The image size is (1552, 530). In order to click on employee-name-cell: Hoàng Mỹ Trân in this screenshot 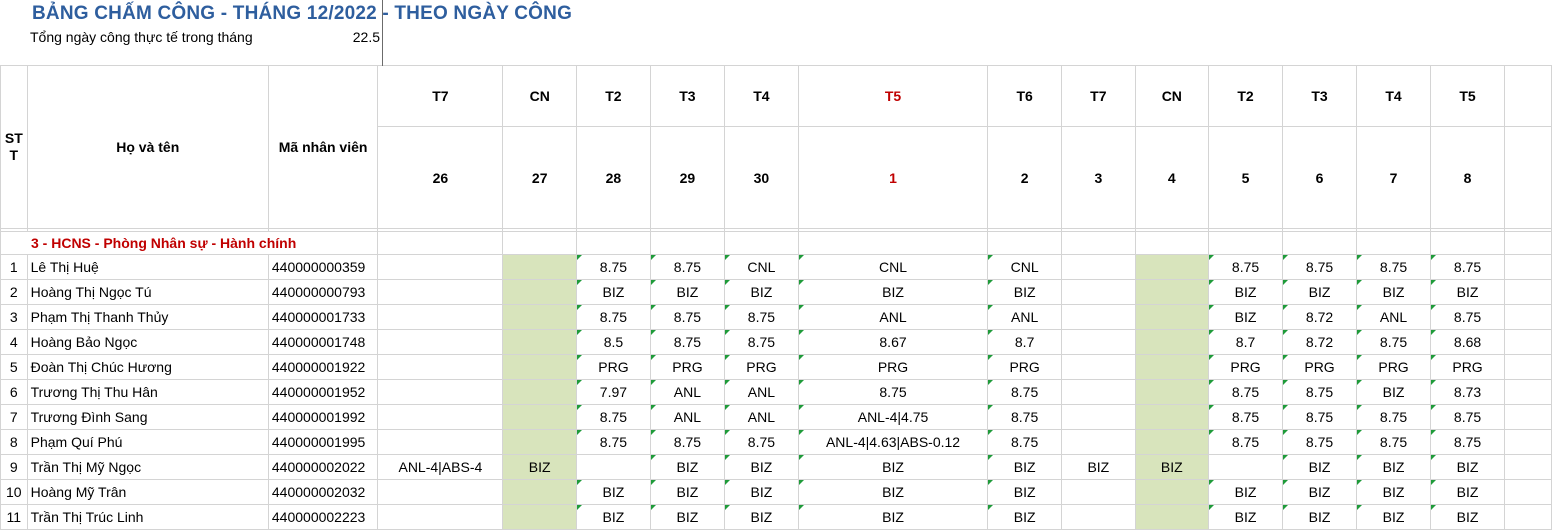, I will do `click(147, 492)`.